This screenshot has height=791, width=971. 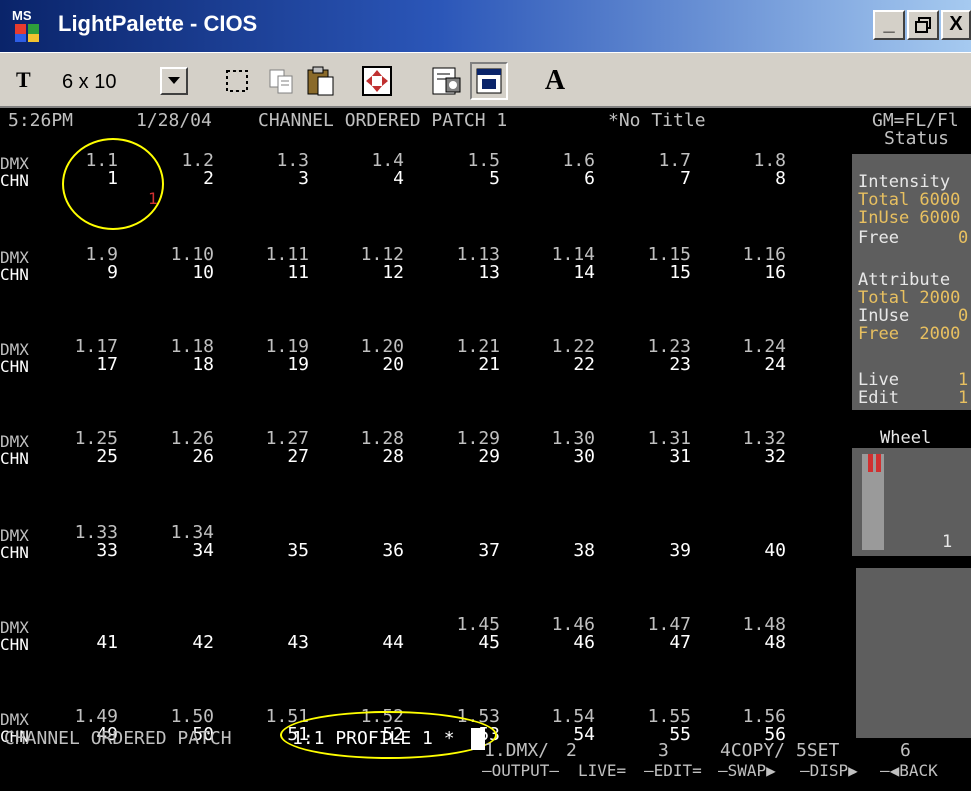 What do you see at coordinates (364, 364) in the screenshot?
I see `channel-number: 20` at bounding box center [364, 364].